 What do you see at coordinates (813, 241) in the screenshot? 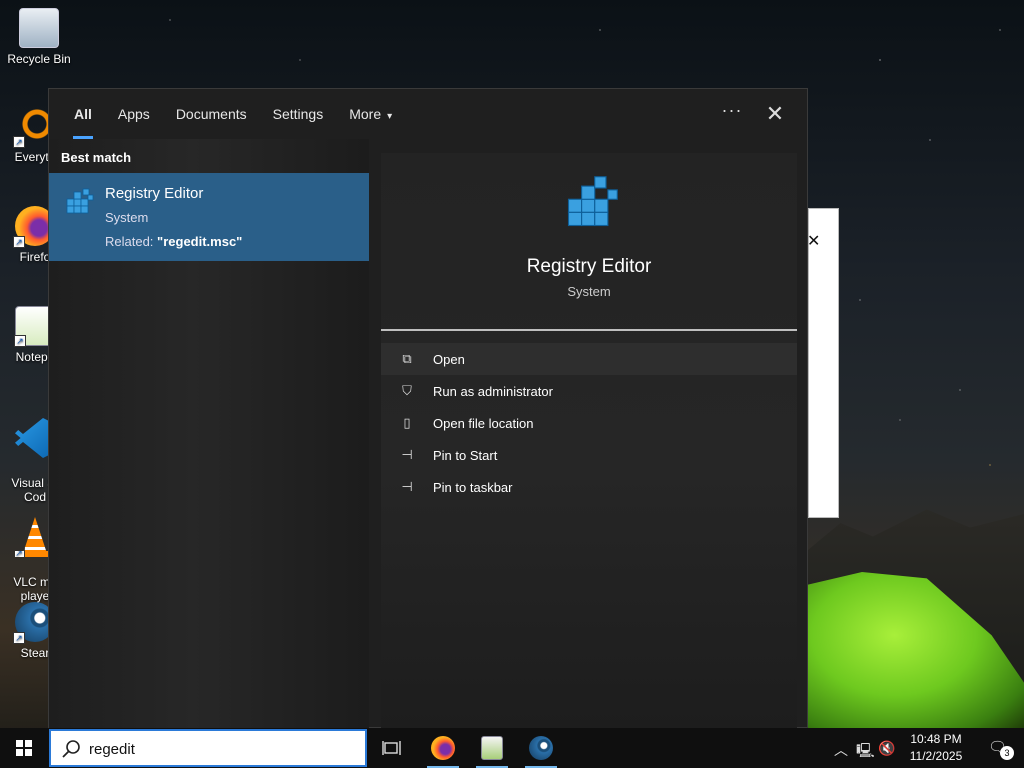
I see `close-icon: ✕` at bounding box center [813, 241].